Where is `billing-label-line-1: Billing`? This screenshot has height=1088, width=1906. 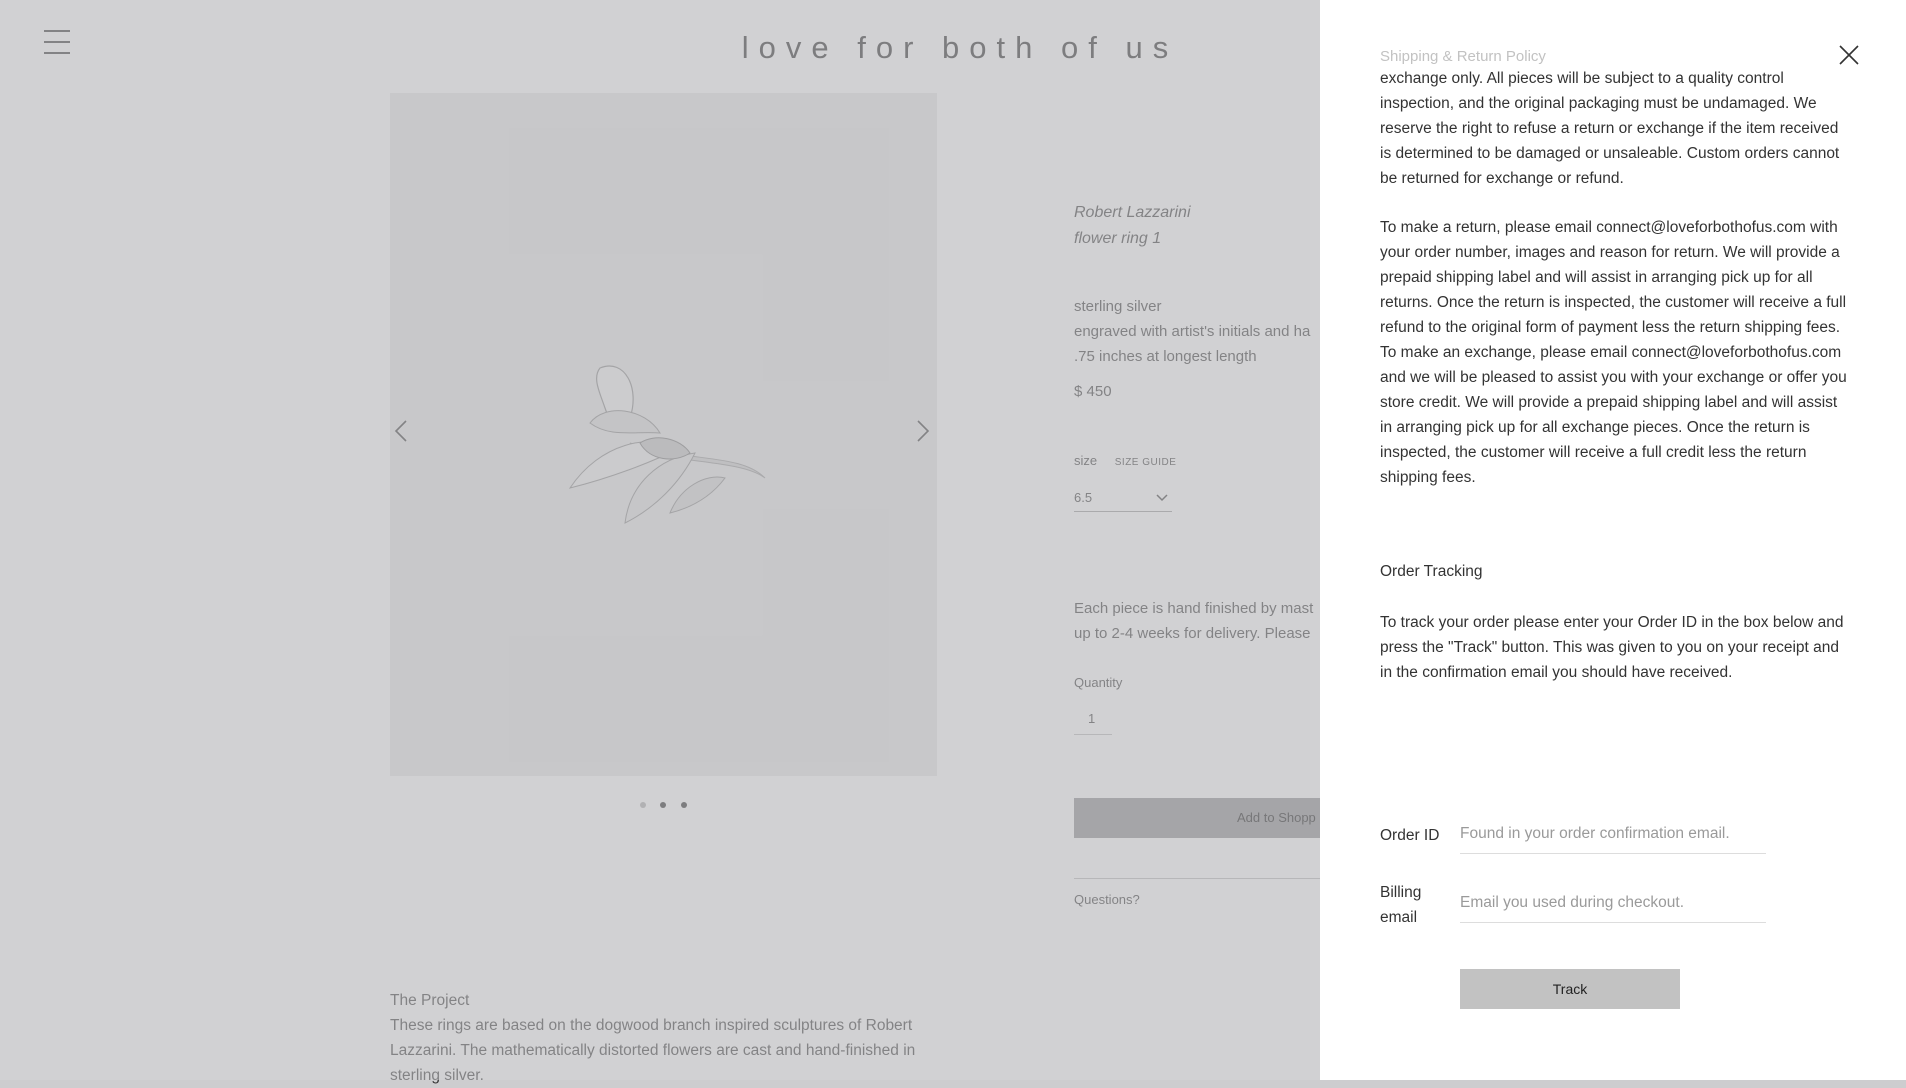 billing-label-line-1: Billing is located at coordinates (1401, 892).